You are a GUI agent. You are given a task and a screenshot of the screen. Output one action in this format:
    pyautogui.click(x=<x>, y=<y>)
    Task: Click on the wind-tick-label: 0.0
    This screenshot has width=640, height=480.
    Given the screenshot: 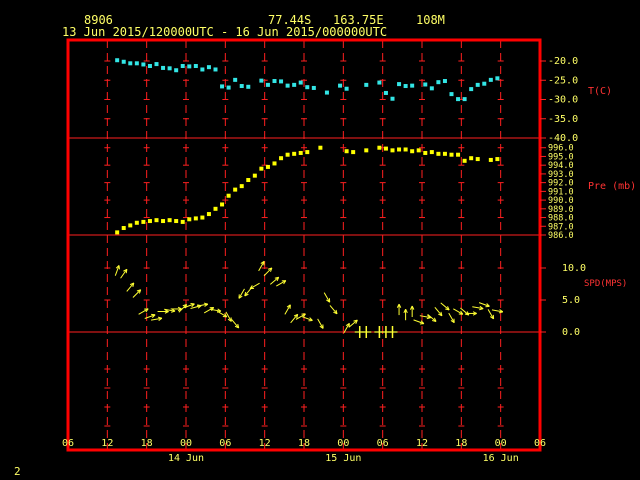 What is the action you would take?
    pyautogui.click(x=571, y=332)
    